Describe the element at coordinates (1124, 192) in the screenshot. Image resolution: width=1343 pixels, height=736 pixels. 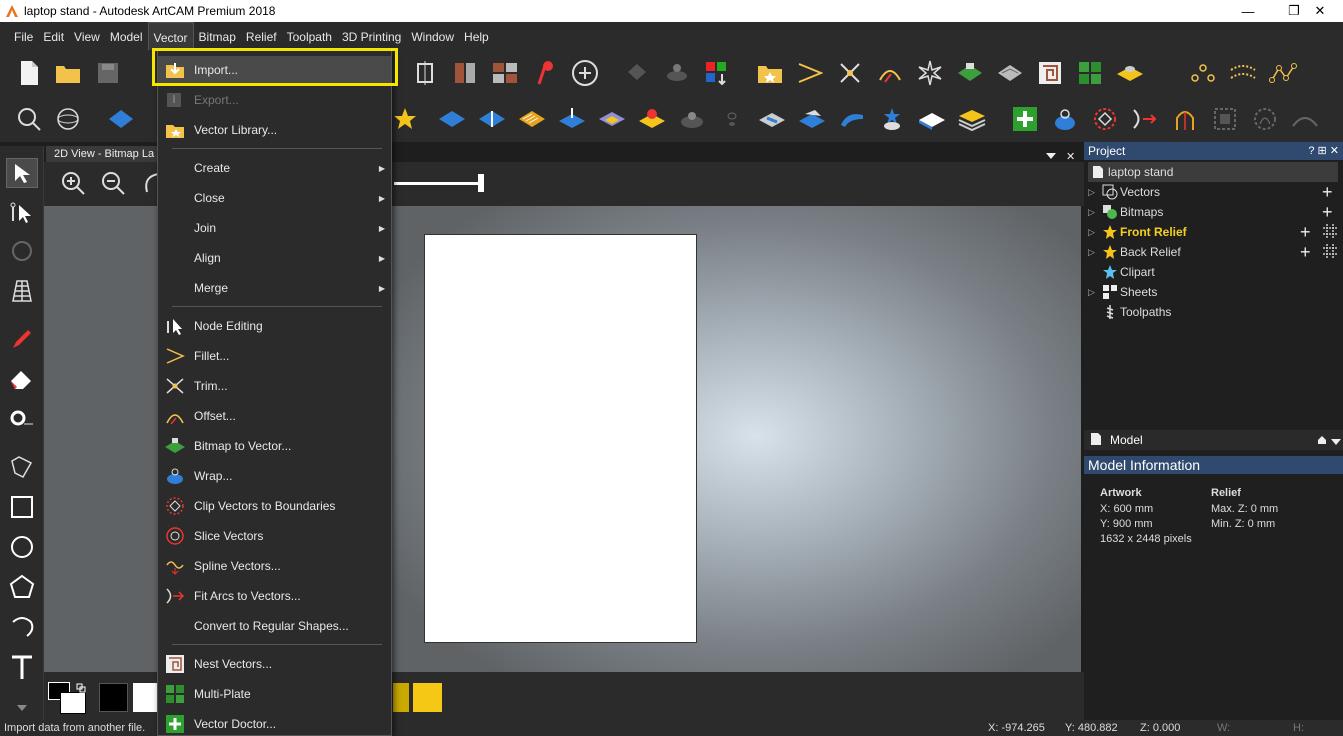
I see `tree-item-vectors: ▷ Vectors` at that location.